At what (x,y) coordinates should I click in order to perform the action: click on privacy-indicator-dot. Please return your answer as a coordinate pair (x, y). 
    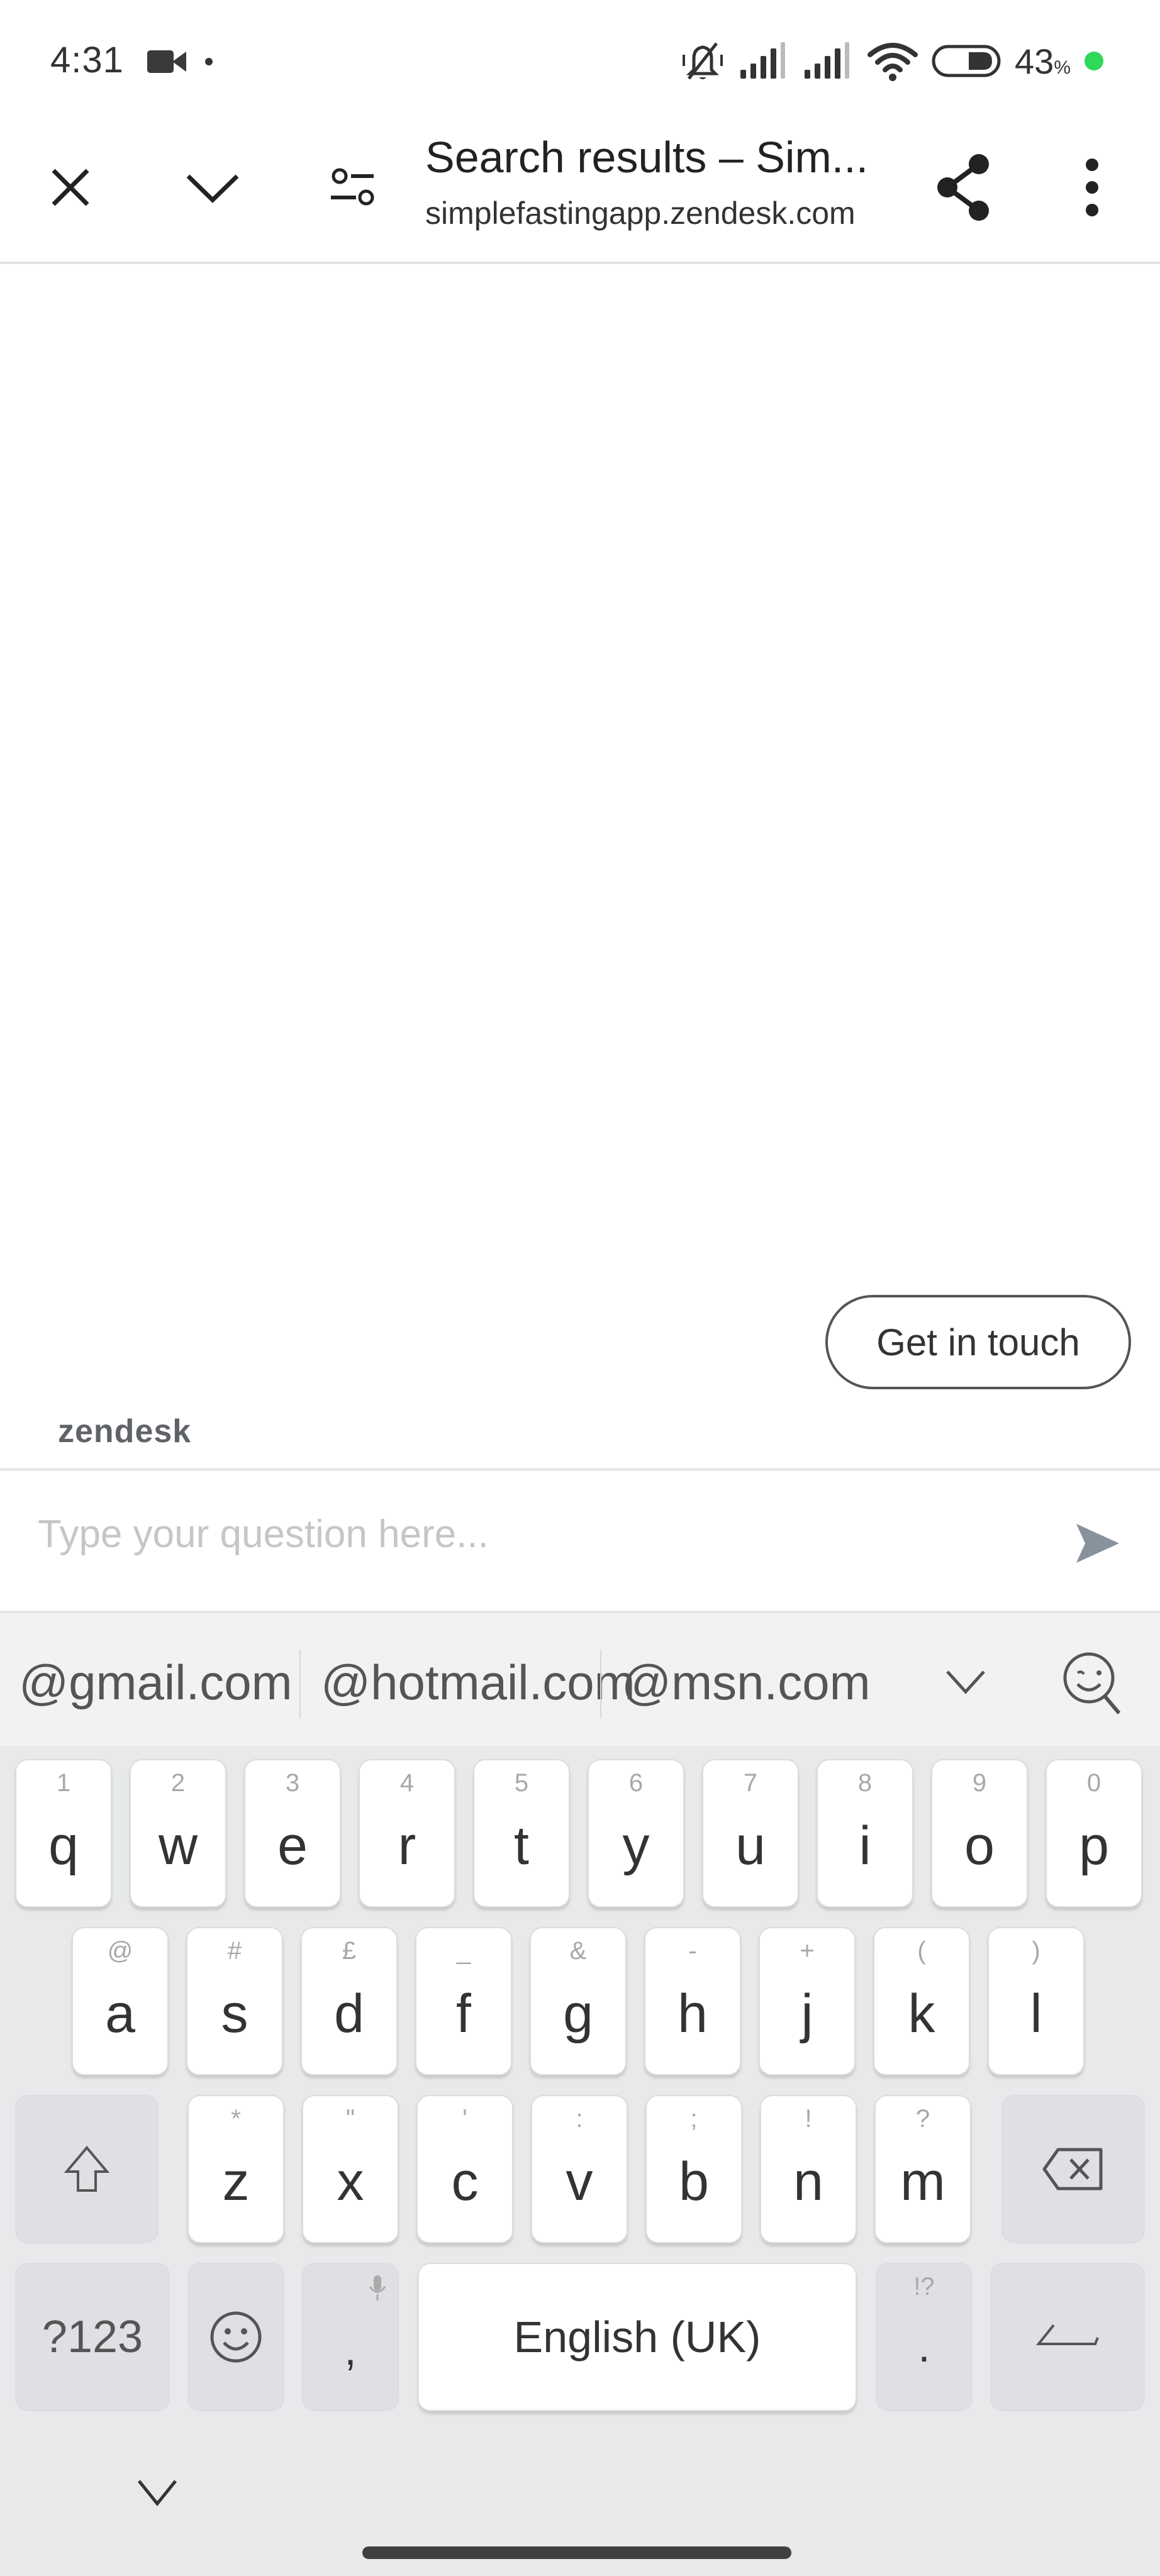
    Looking at the image, I should click on (1094, 61).